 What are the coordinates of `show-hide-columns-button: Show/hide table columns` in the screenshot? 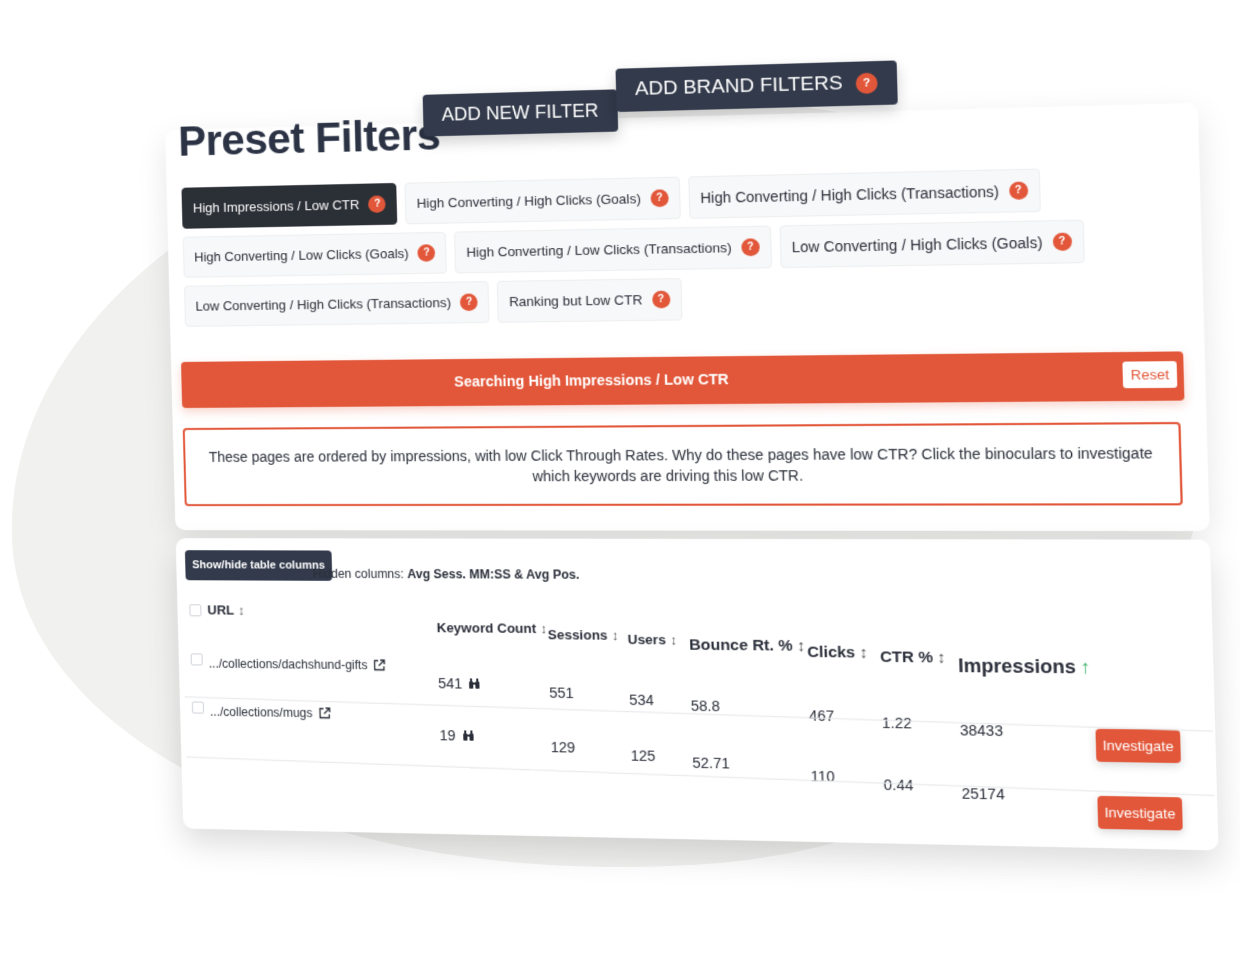 It's located at (258, 565).